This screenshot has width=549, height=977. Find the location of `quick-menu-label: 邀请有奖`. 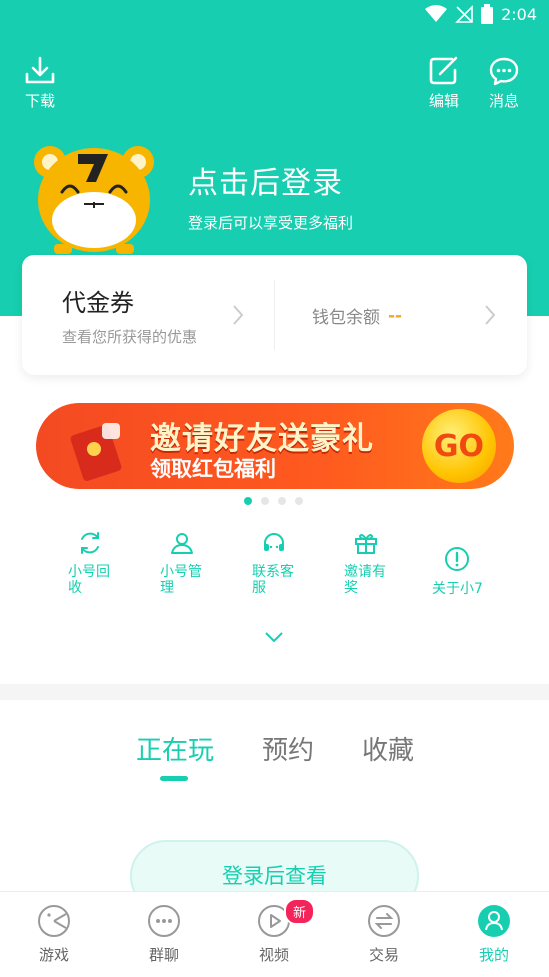

quick-menu-label: 邀请有奖 is located at coordinates (365, 580).